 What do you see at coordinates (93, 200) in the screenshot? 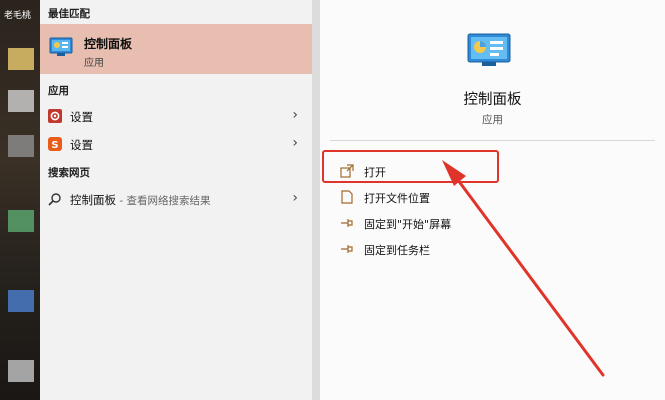
I see `web-search-term: 控制面板` at bounding box center [93, 200].